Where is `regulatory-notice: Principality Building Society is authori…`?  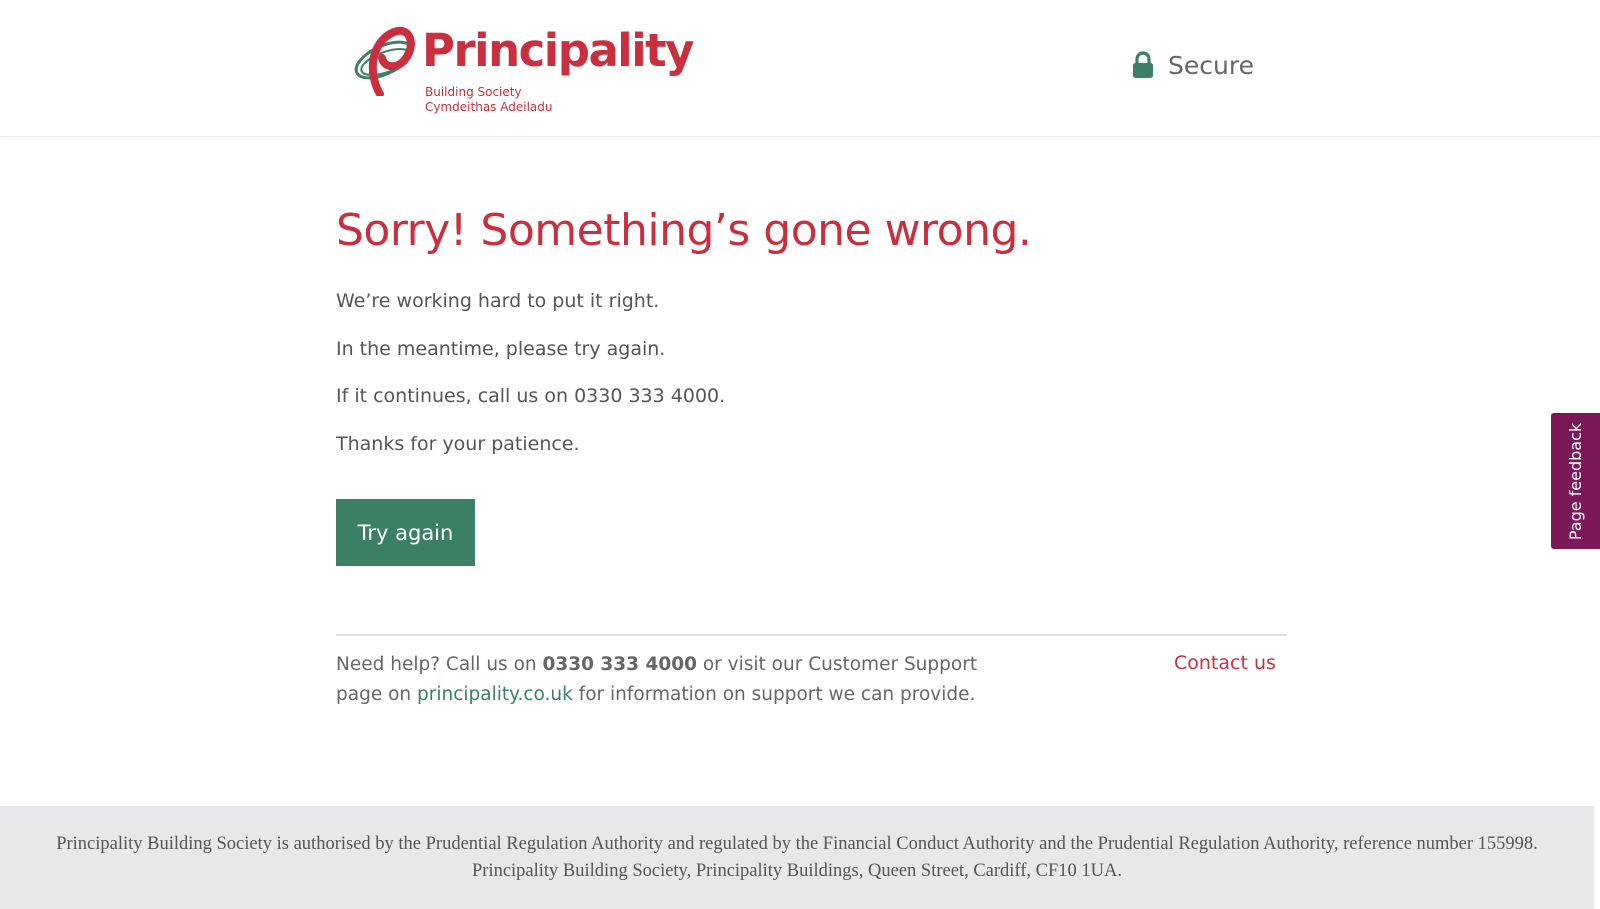
regulatory-notice: Principality Building Society is authori… is located at coordinates (797, 857).